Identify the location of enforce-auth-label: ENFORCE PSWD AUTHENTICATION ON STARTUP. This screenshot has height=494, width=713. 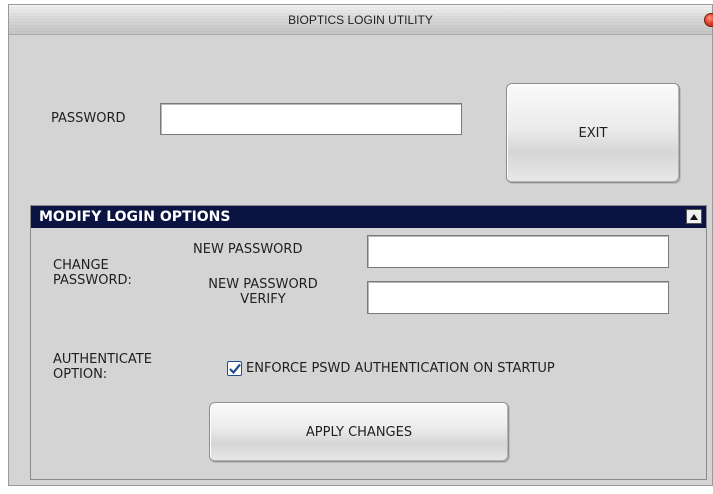
(400, 368).